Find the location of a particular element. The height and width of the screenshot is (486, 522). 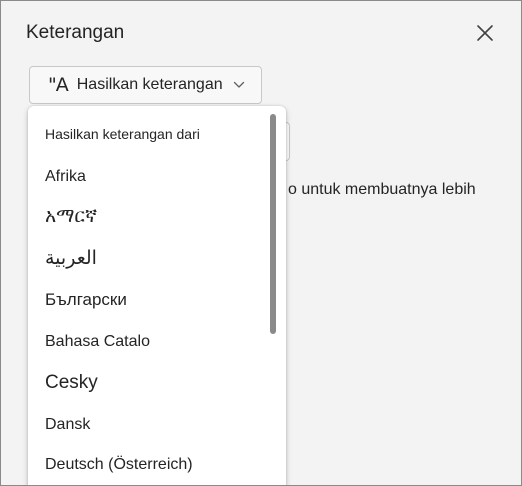

close-button is located at coordinates (485, 33).